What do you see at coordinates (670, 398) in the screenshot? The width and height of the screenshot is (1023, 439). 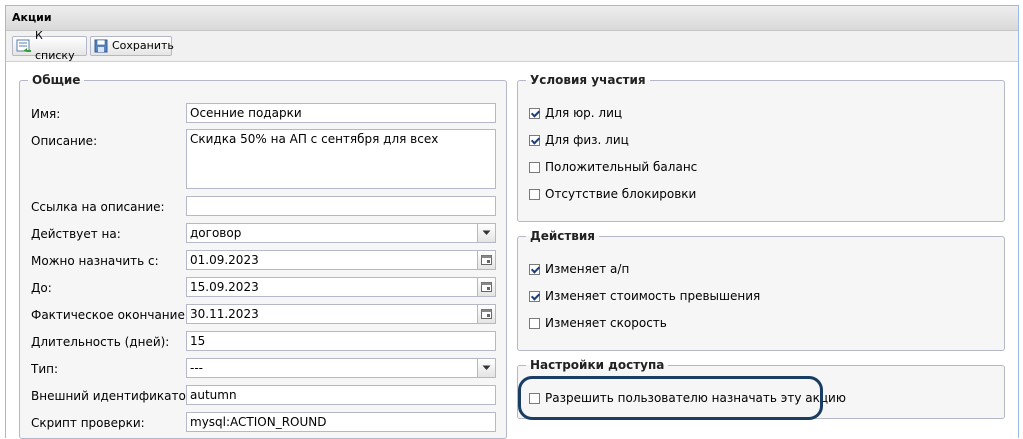 I see `highlight-annotation` at bounding box center [670, 398].